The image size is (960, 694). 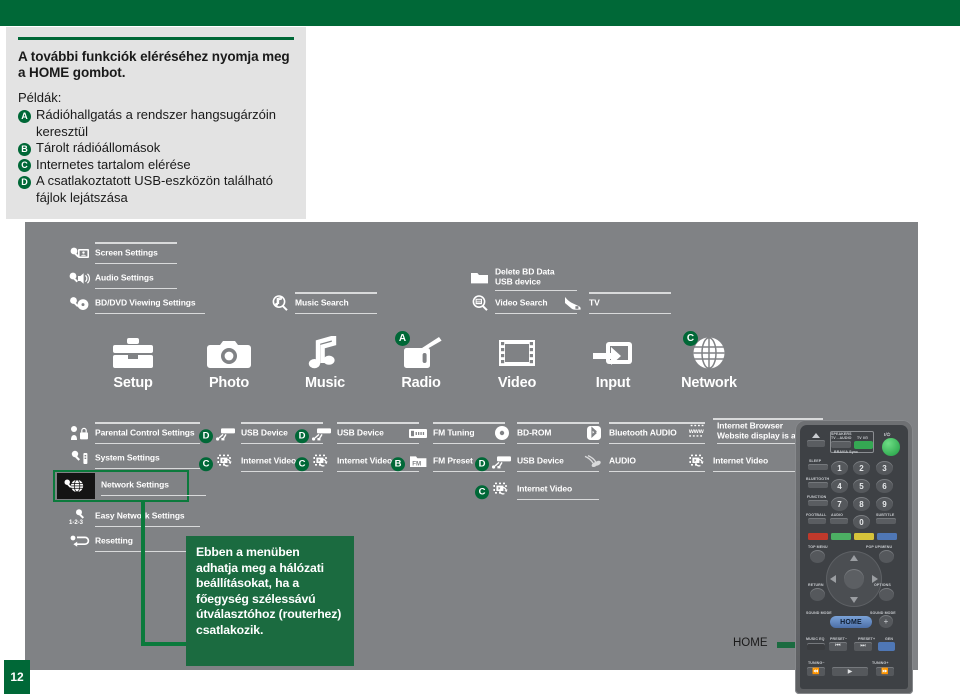 What do you see at coordinates (325, 351) in the screenshot?
I see `music-note-icon` at bounding box center [325, 351].